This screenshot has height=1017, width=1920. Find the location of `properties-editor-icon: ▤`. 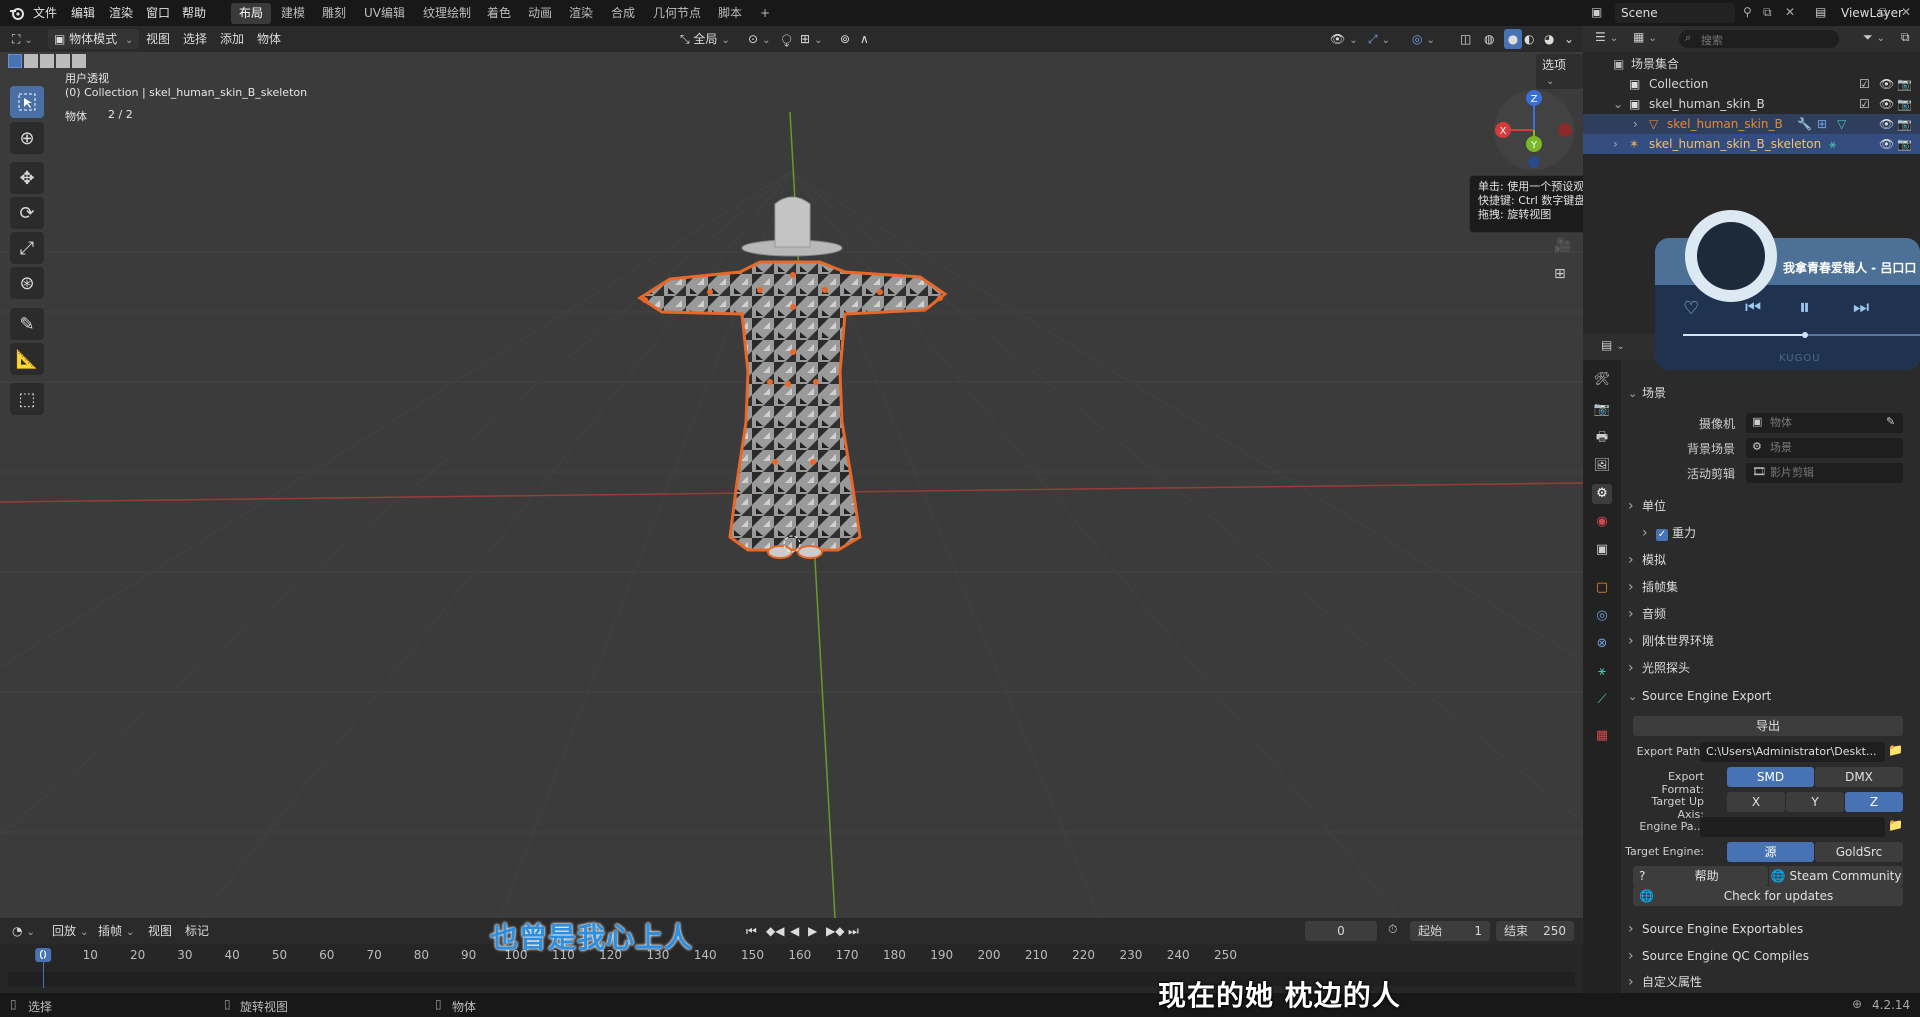

properties-editor-icon: ▤ is located at coordinates (1613, 345).